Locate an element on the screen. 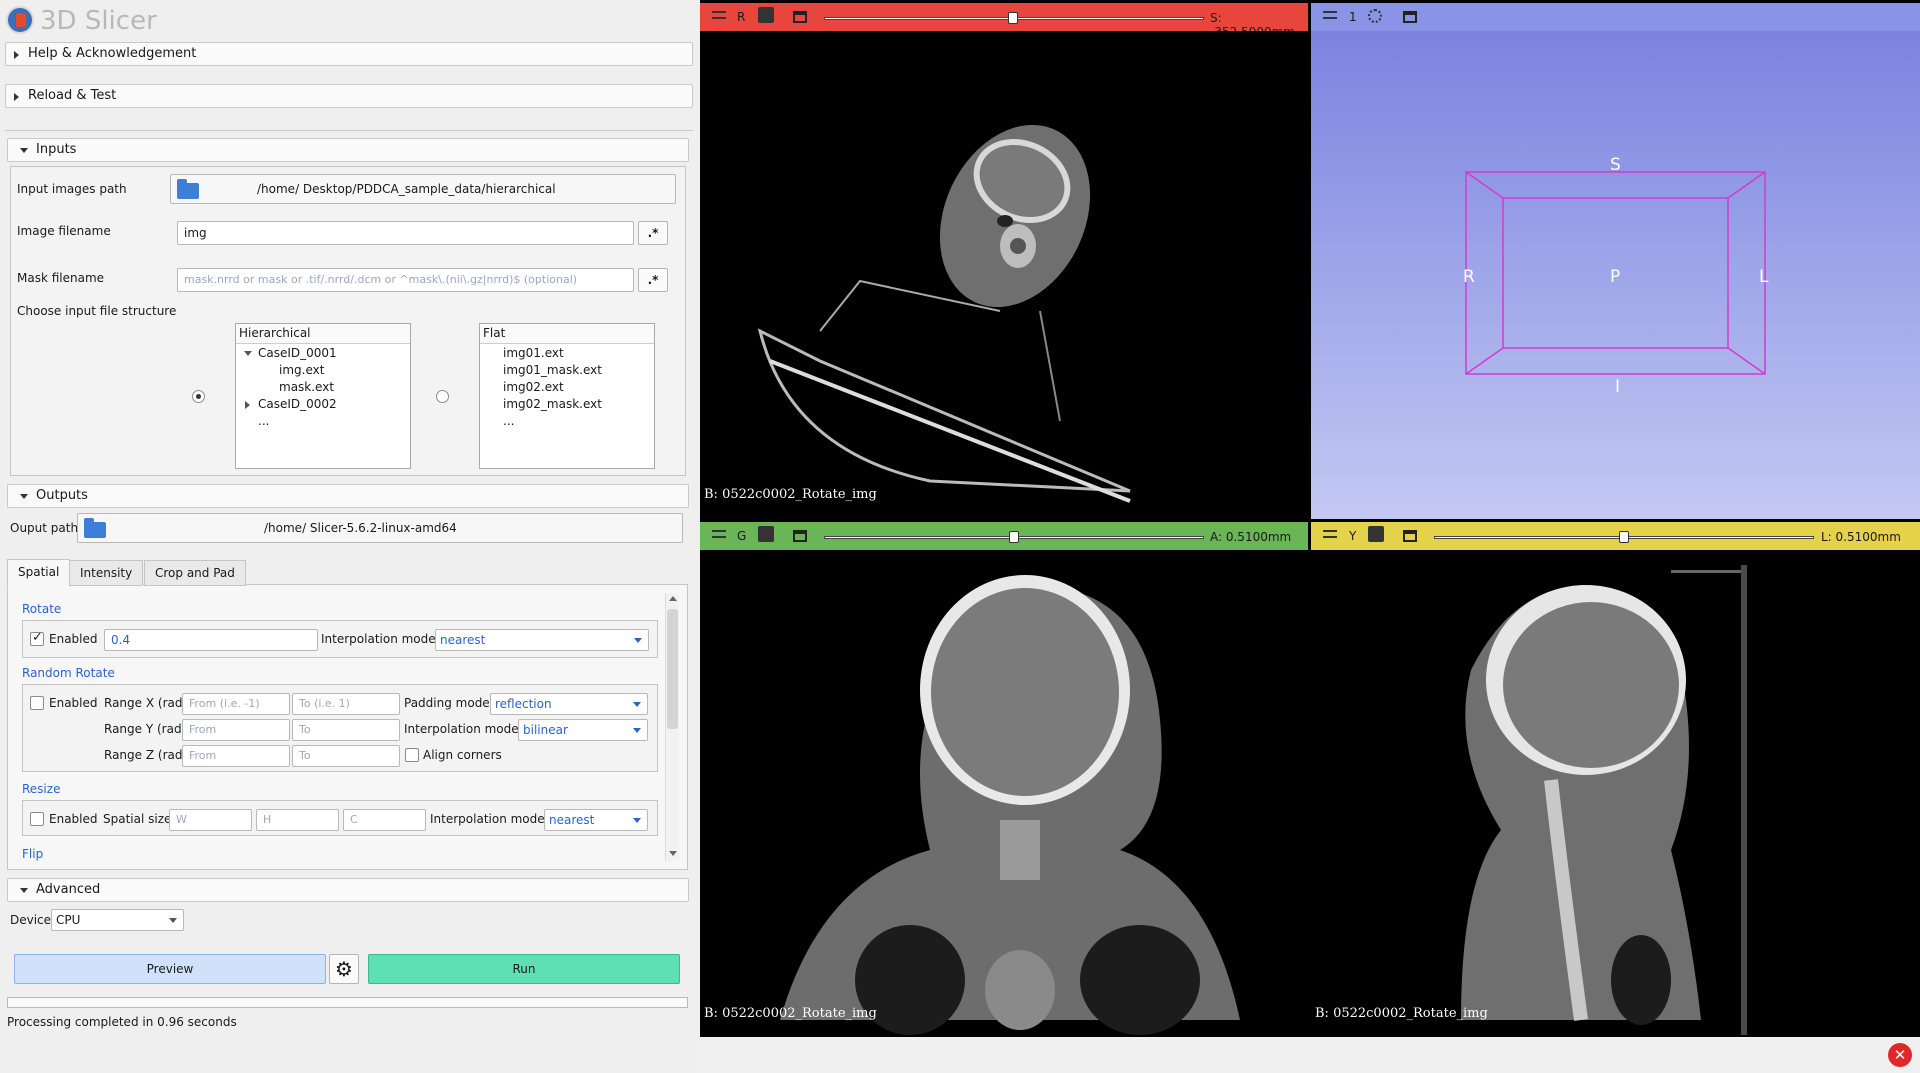 Image resolution: width=1920 pixels, height=1073 pixels. structure-label: Choose input file structure is located at coordinates (97, 311).